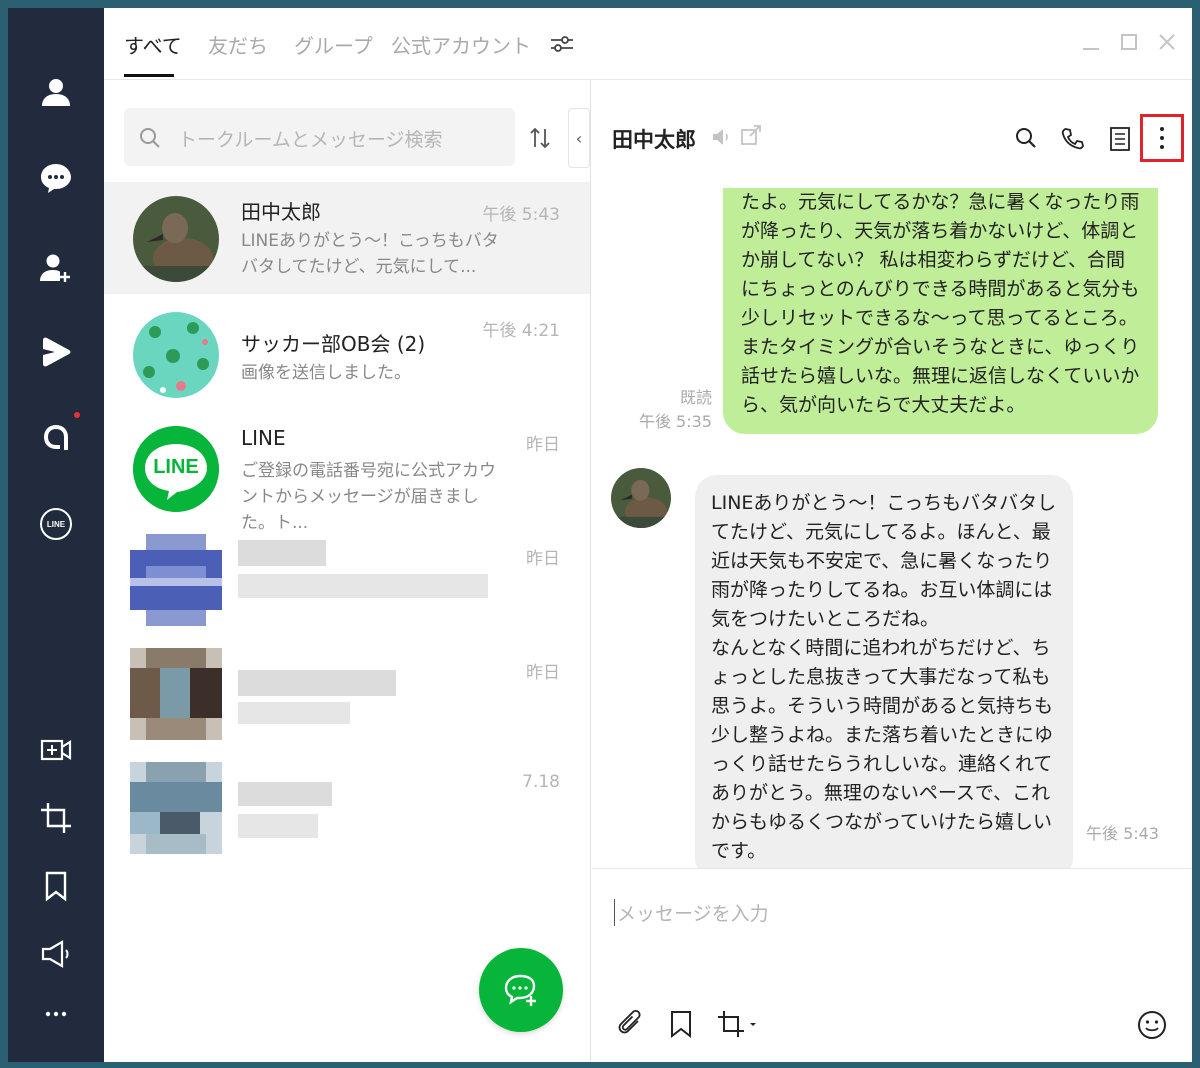 This screenshot has height=1068, width=1200. What do you see at coordinates (56, 92) in the screenshot?
I see `friends-icon` at bounding box center [56, 92].